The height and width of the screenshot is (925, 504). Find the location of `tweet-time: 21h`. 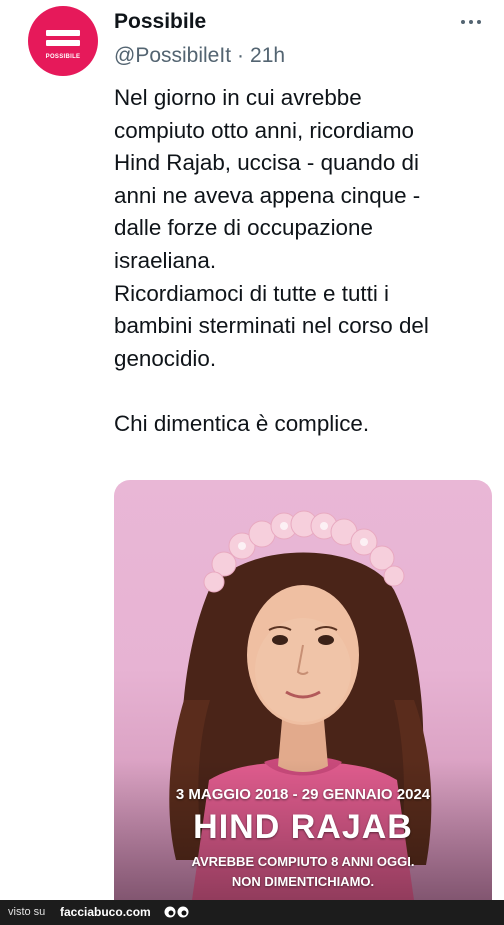

tweet-time: 21h is located at coordinates (267, 55).